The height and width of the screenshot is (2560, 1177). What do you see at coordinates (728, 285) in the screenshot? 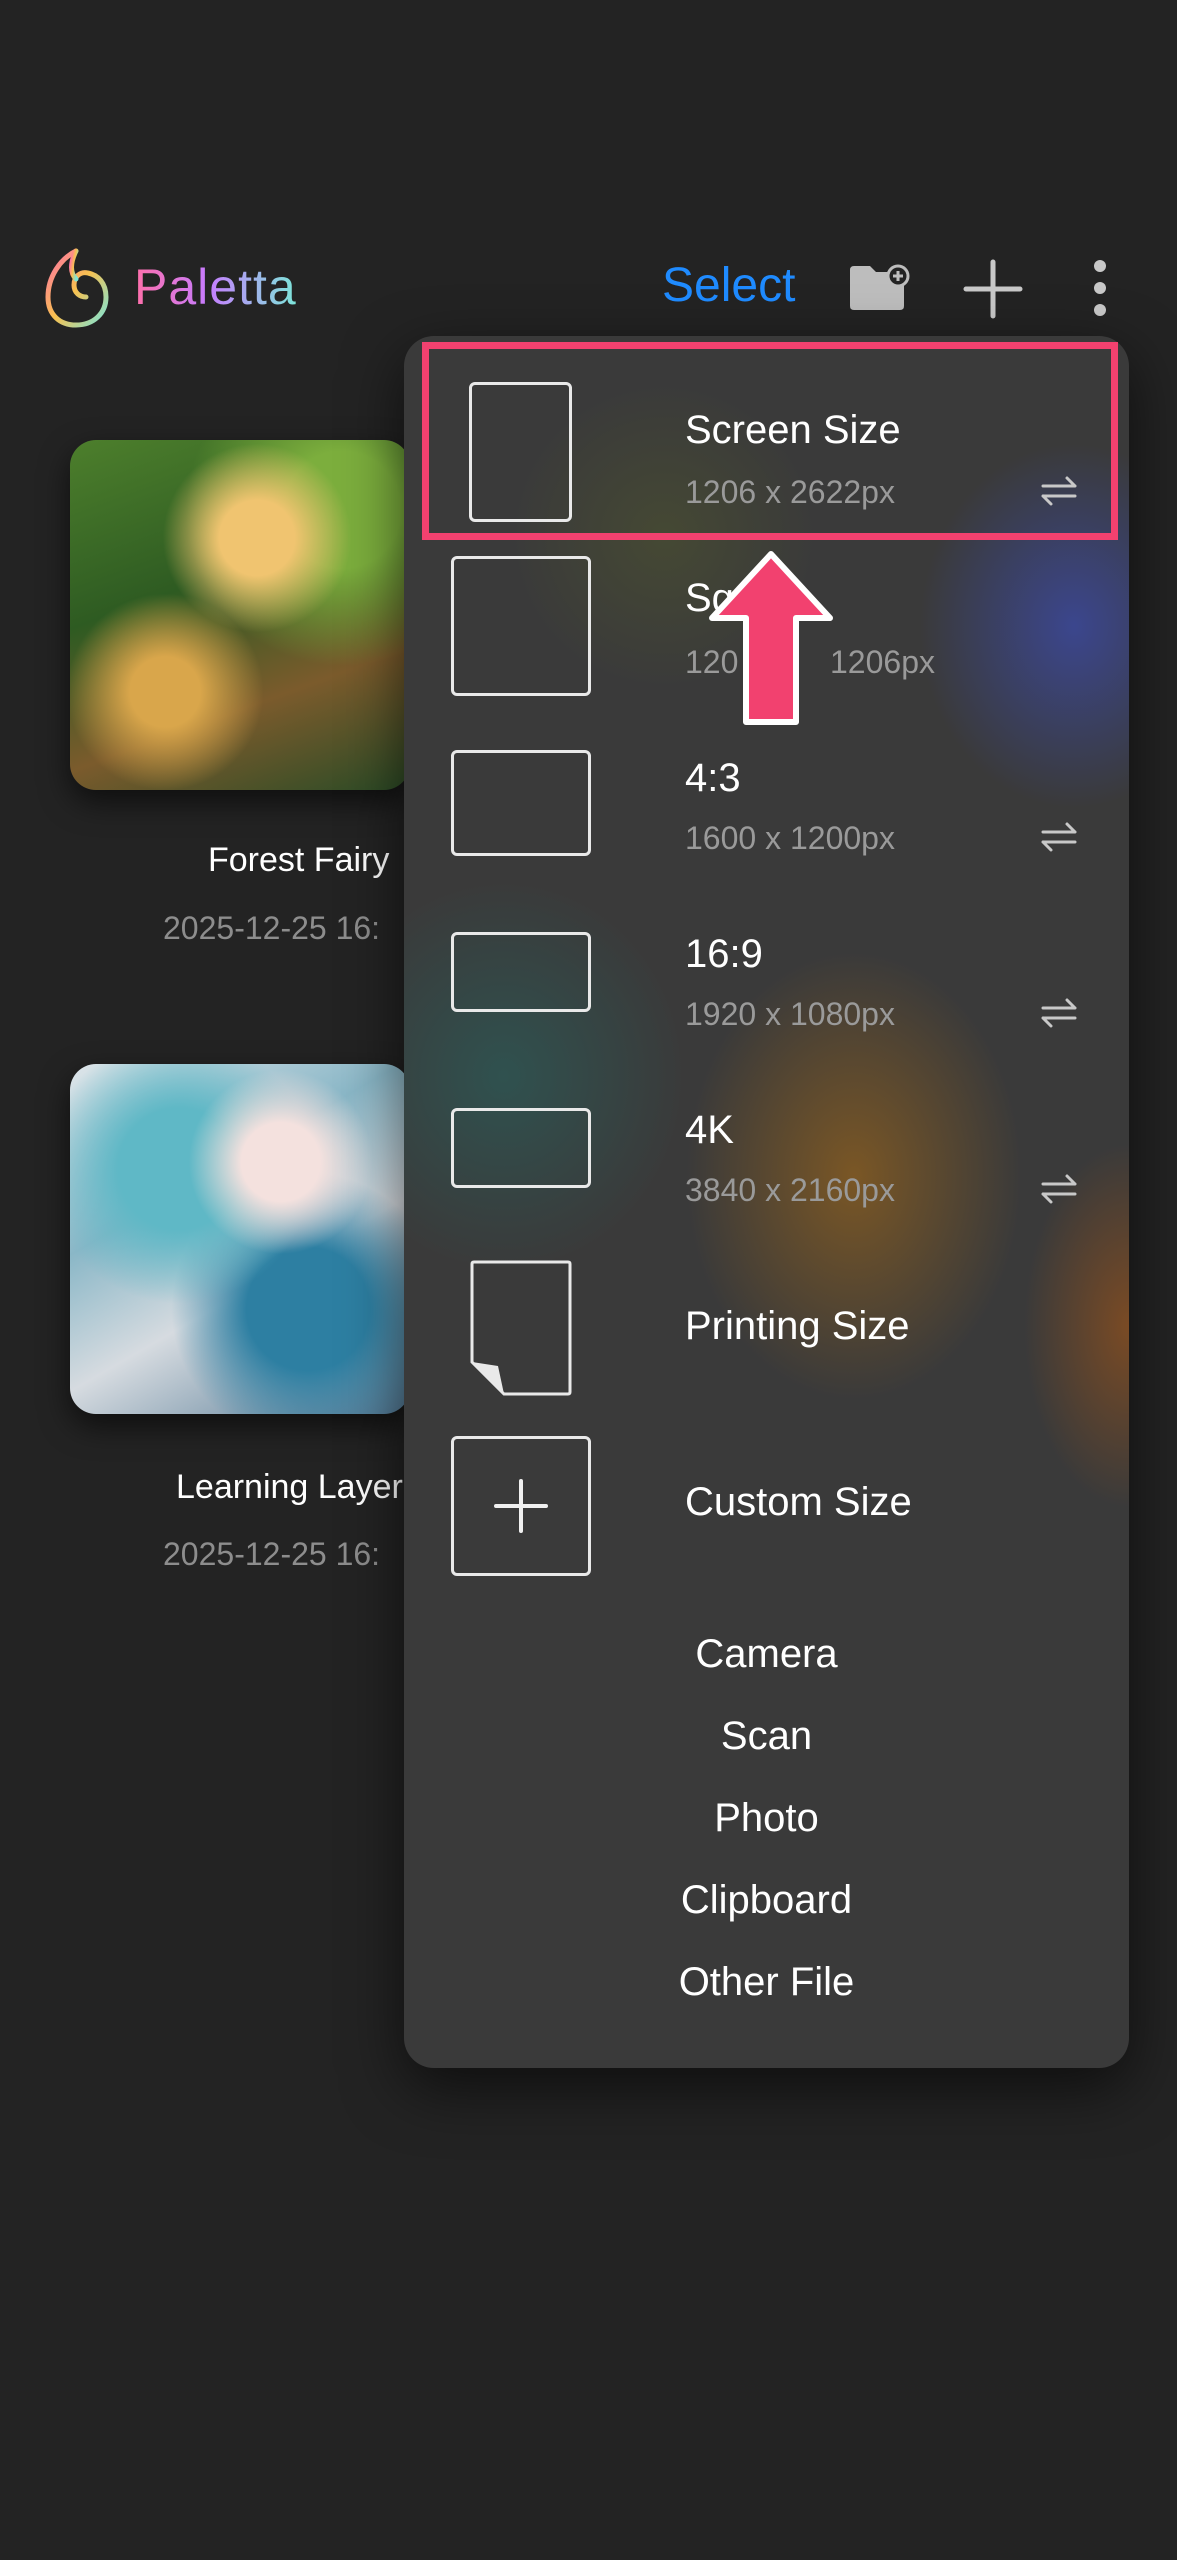
I see `select-button: Select` at bounding box center [728, 285].